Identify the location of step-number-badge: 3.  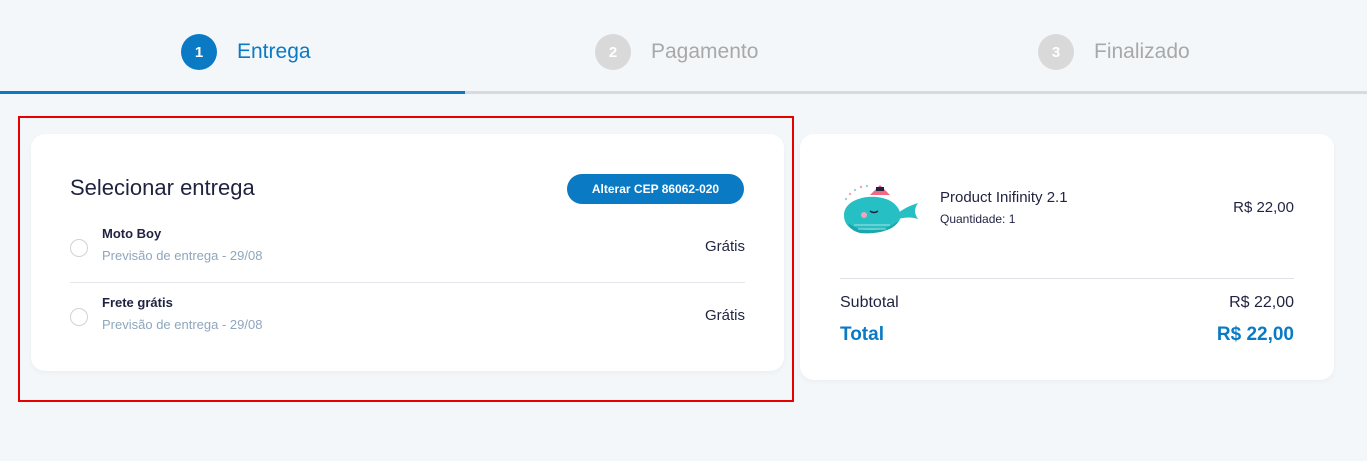
(1056, 52).